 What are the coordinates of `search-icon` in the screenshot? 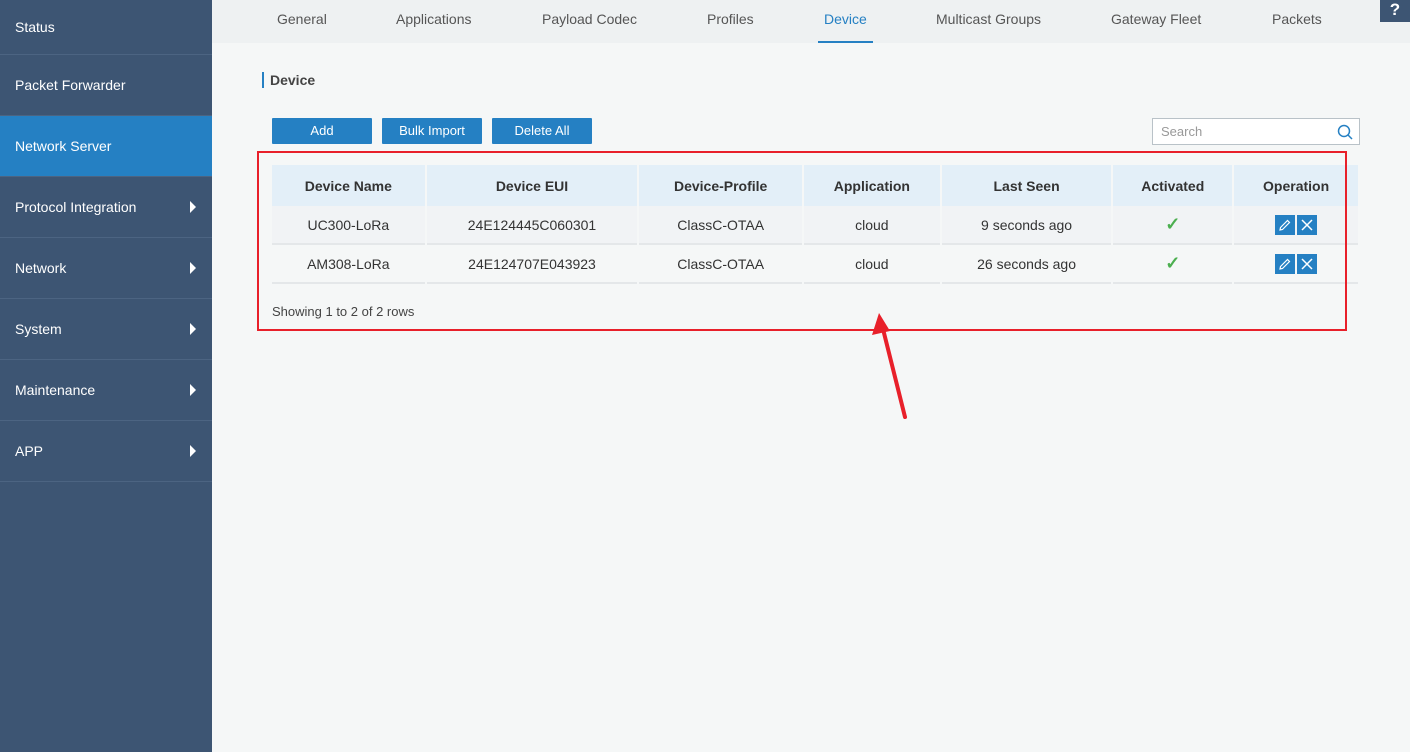 It's located at (1345, 132).